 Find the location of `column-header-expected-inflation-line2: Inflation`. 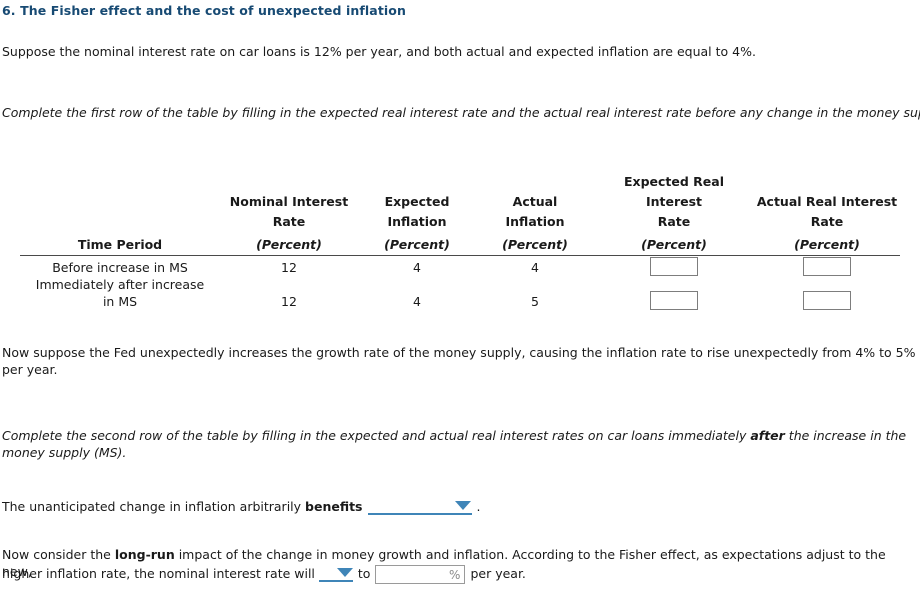

column-header-expected-inflation-line2: Inflation is located at coordinates (417, 221).